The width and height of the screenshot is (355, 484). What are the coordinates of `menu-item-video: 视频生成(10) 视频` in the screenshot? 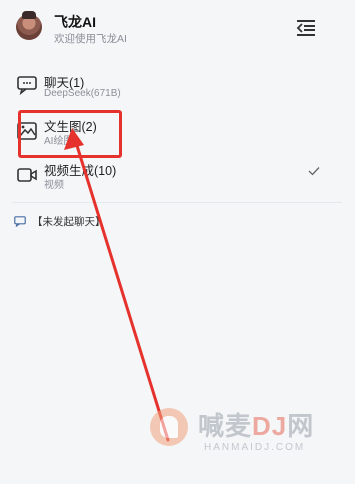 It's located at (177, 178).